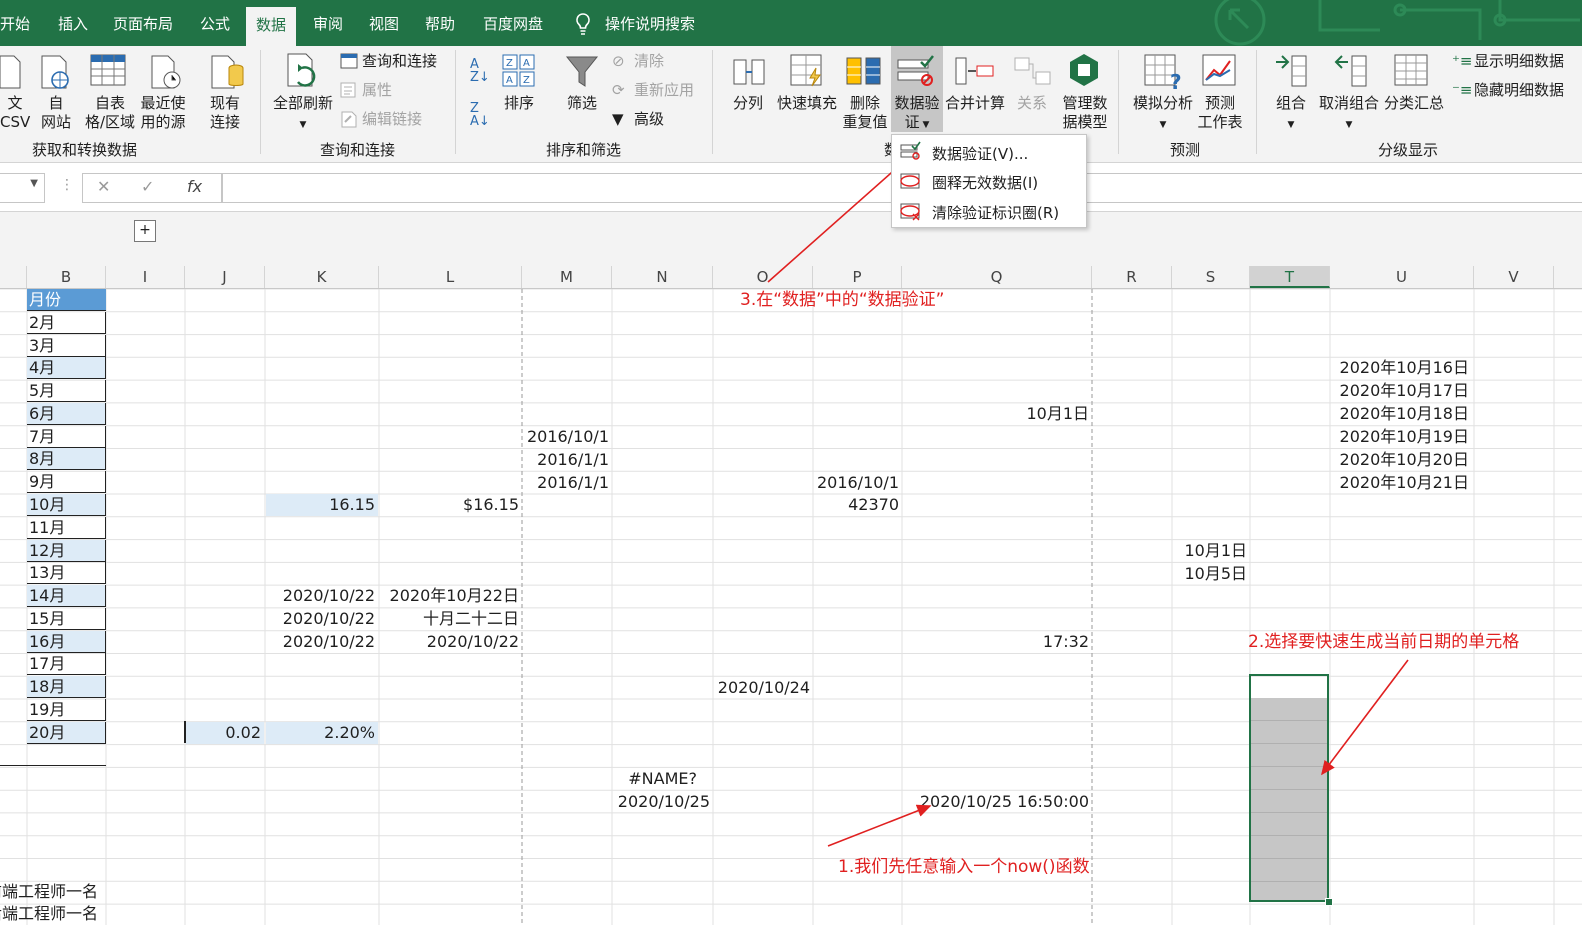 This screenshot has height=925, width=1582. What do you see at coordinates (1349, 114) in the screenshot?
I see `ungroup-button: 取消组合 ▼` at bounding box center [1349, 114].